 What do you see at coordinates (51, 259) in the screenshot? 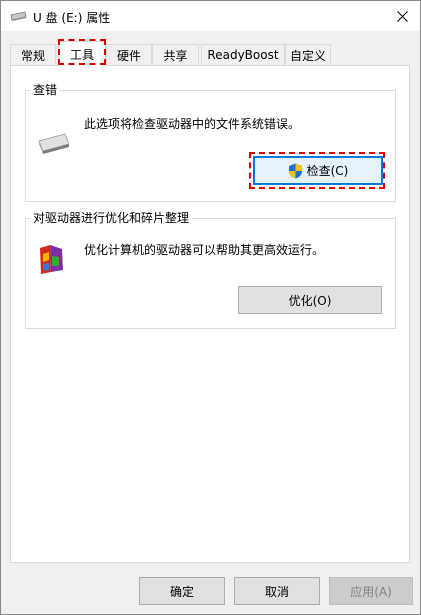
I see `defrag-icon` at bounding box center [51, 259].